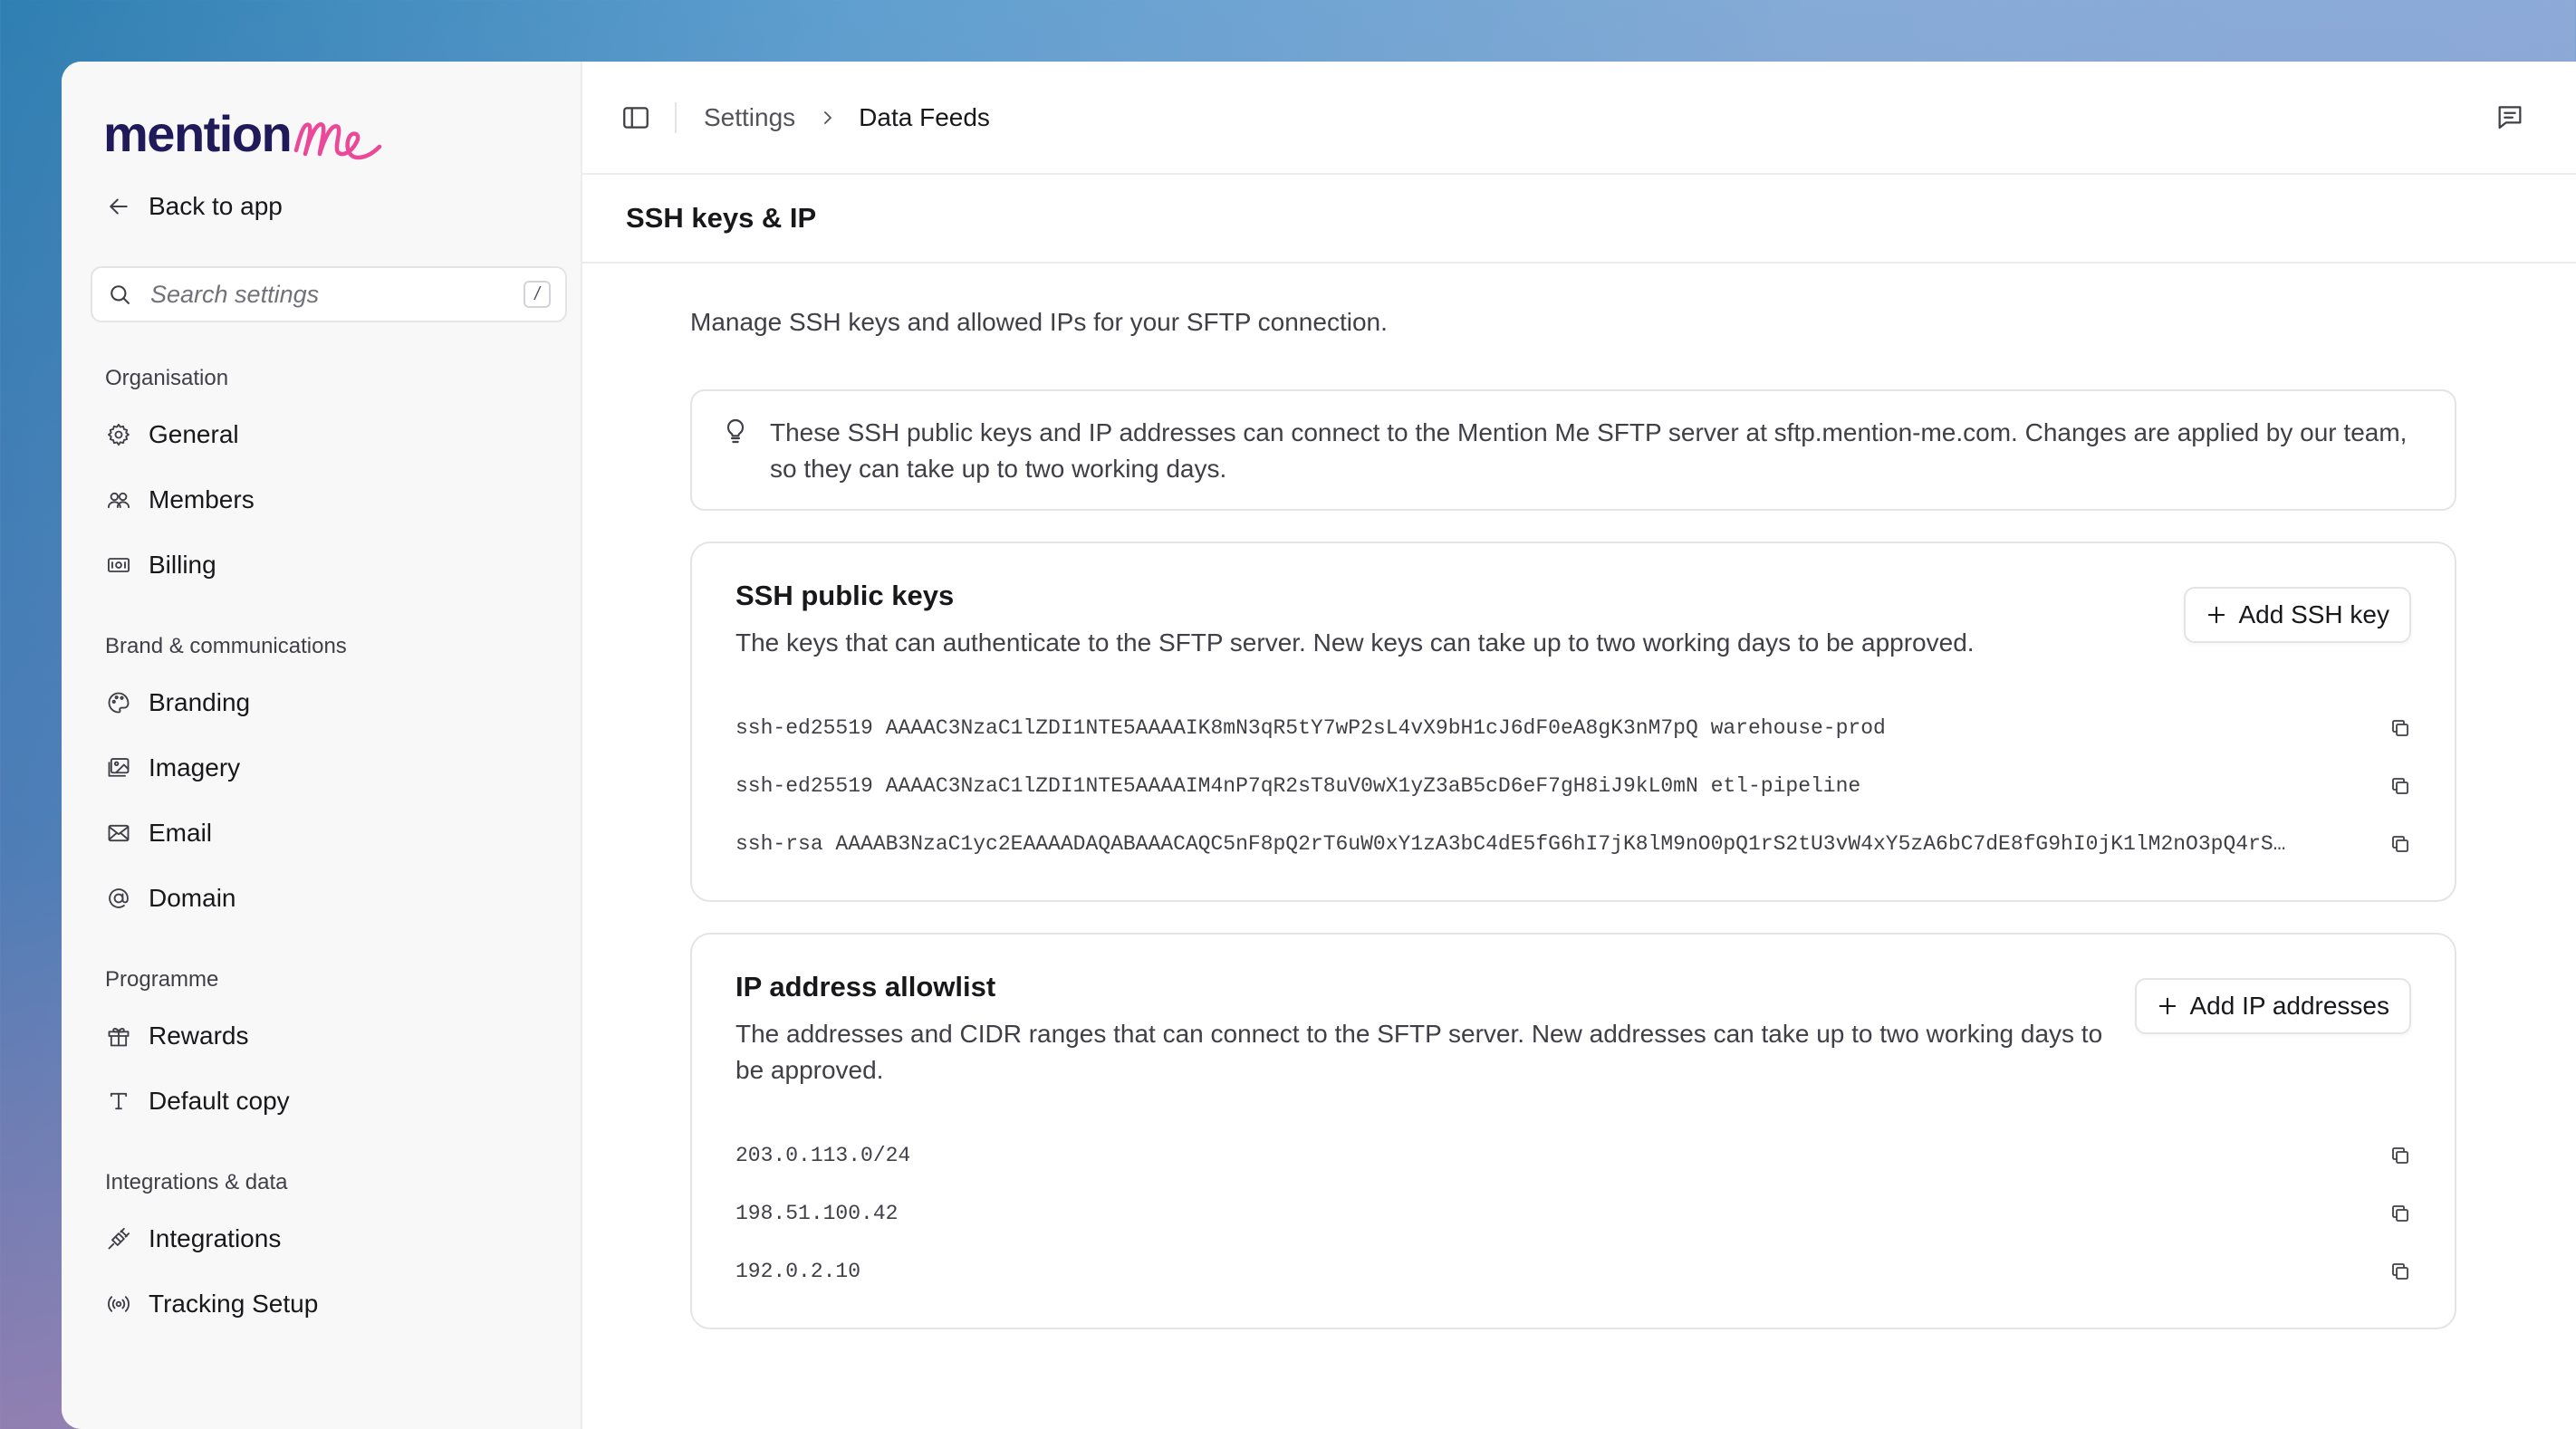 Image resolution: width=2576 pixels, height=1429 pixels. Describe the element at coordinates (721, 218) in the screenshot. I see `page-title: SSH keys & IP` at that location.